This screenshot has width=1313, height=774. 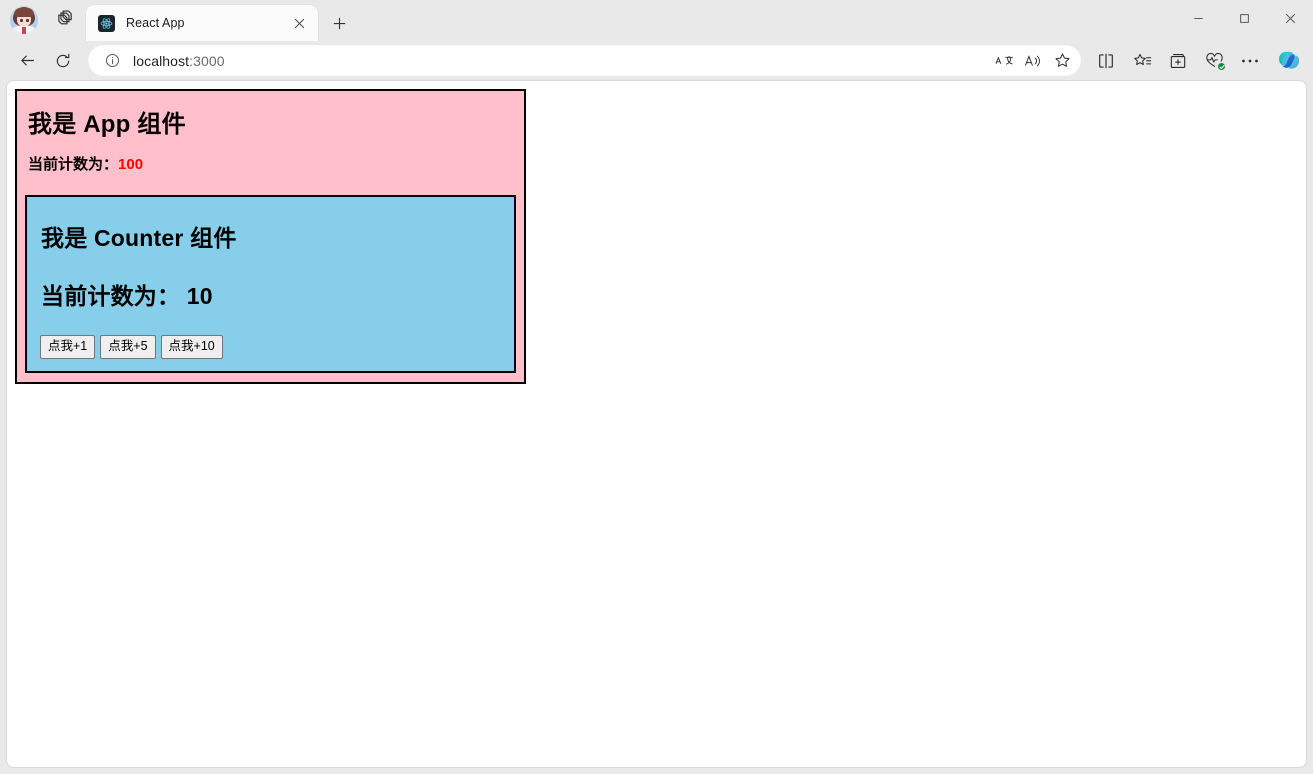 I want to click on counter-button-row: 点我+1 点我+5 点我+10, so click(x=272, y=347).